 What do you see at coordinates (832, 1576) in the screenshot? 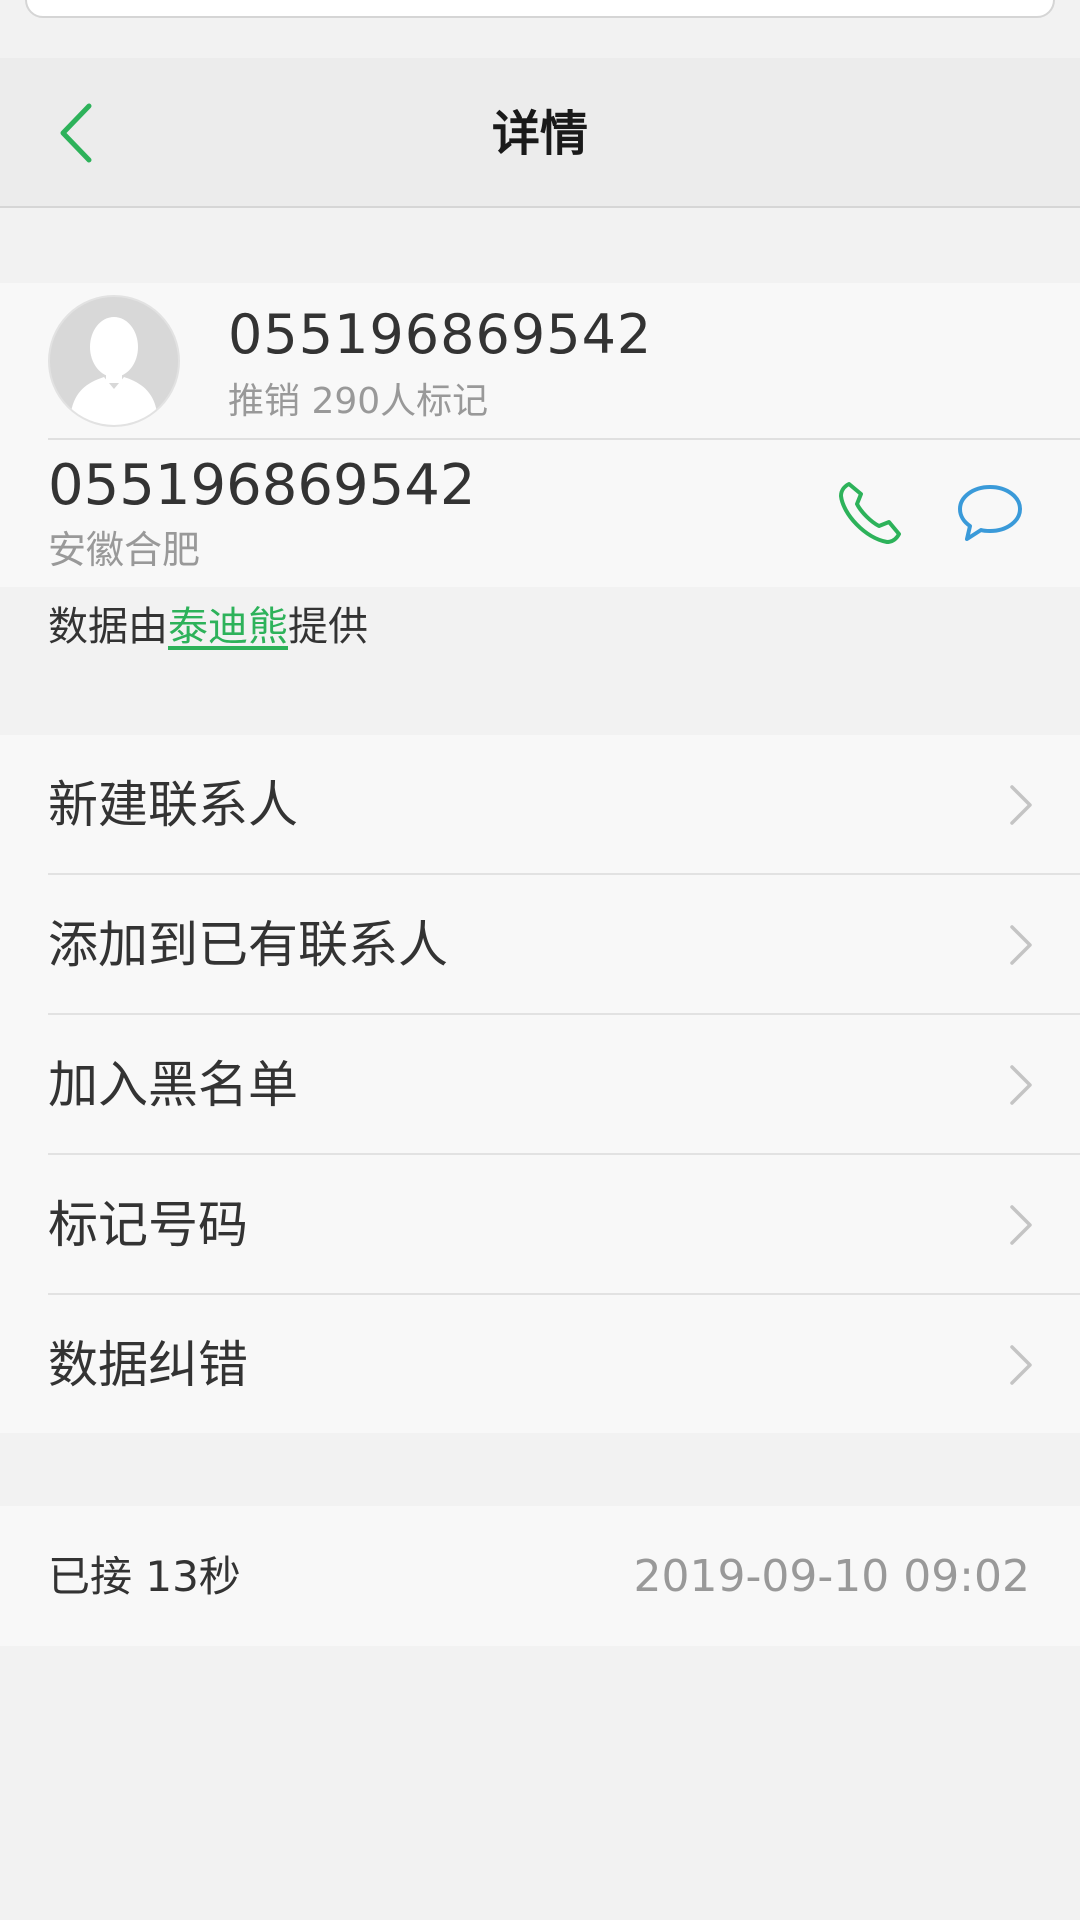
I see `call-timestamp: 2019-09-10 09:02` at bounding box center [832, 1576].